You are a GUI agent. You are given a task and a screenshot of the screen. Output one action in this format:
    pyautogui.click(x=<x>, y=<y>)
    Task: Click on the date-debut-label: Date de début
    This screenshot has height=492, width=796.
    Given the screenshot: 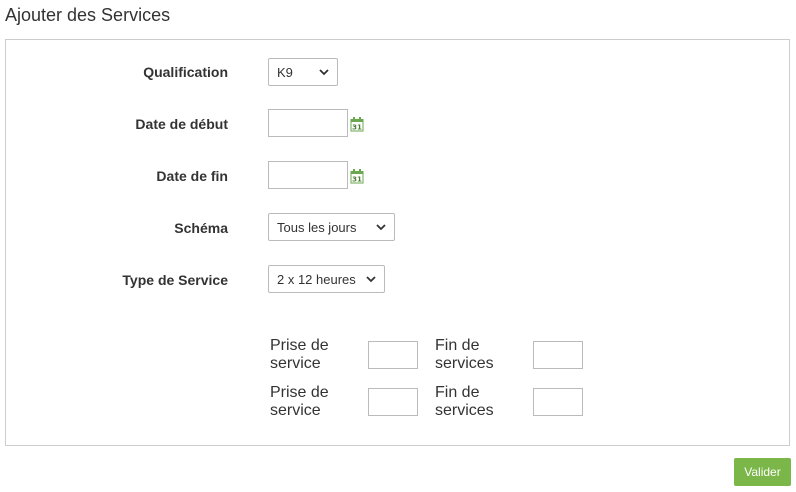 What is the action you would take?
    pyautogui.click(x=181, y=124)
    